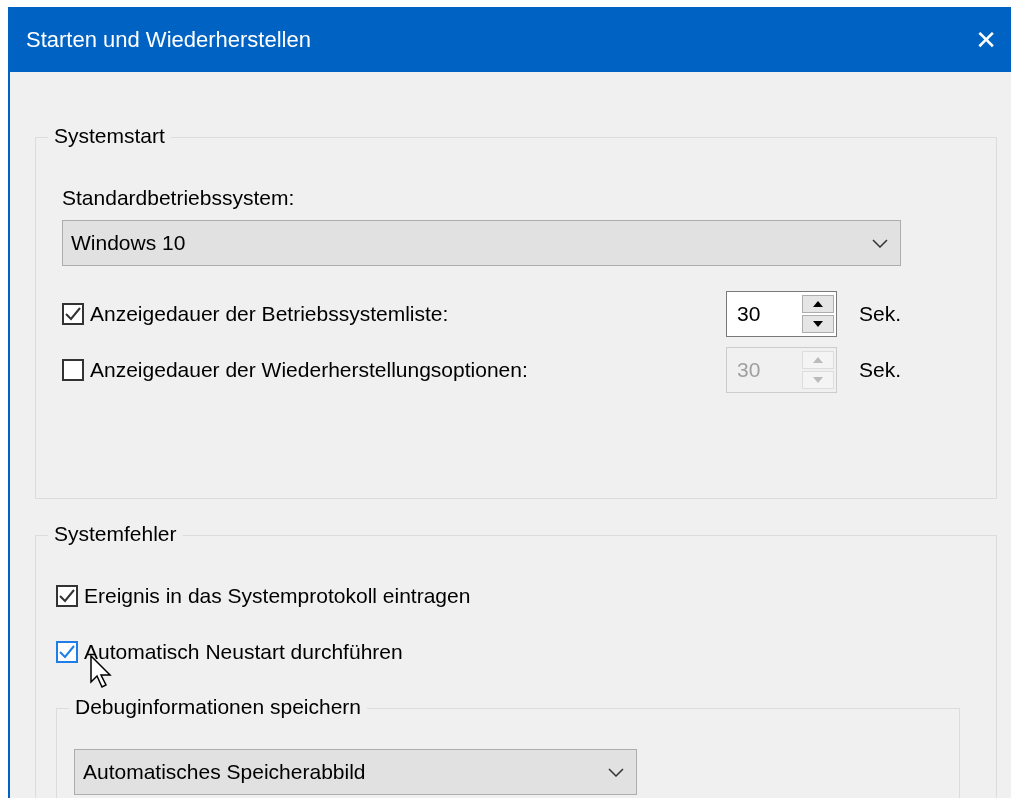 Image resolution: width=1011 pixels, height=798 pixels. I want to click on number-spinner: 30, so click(781, 314).